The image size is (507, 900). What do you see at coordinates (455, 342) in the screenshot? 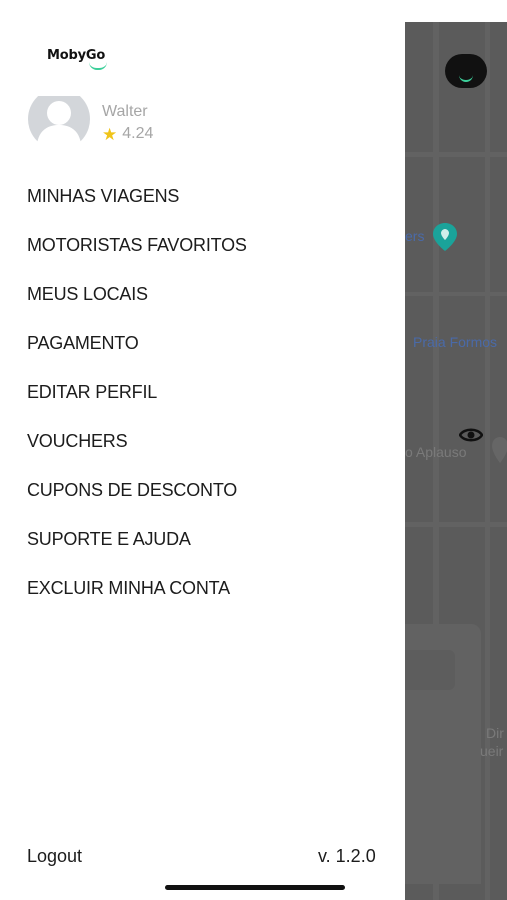
I see `map-label-place-2: Praia Formos` at bounding box center [455, 342].